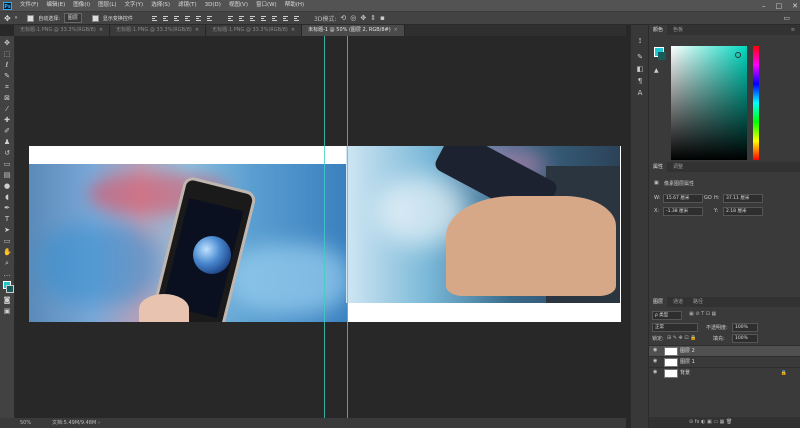 Image resolution: width=800 pixels, height=428 pixels. I want to click on layer-row: ◉ 背景 🔒, so click(724, 372).